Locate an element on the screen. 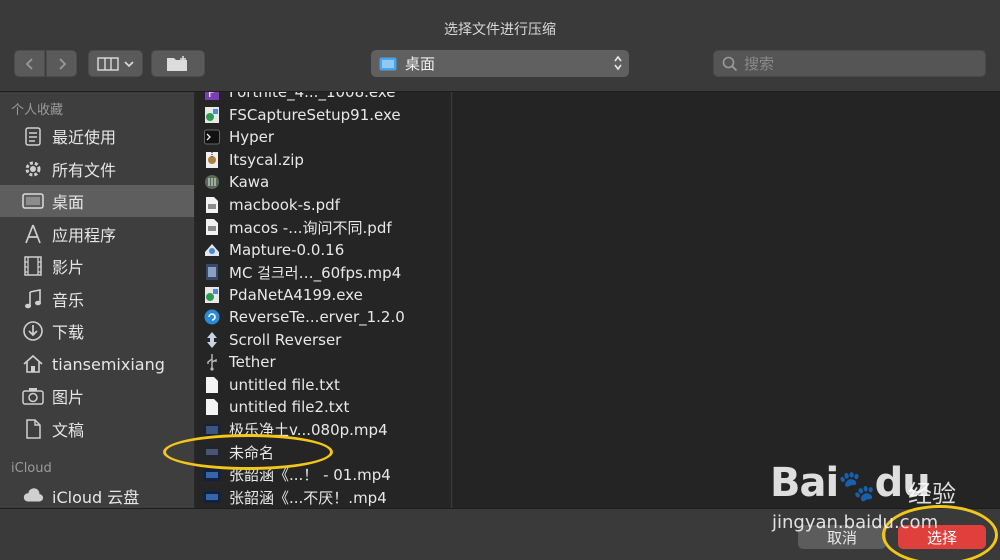  list-item: untitled file.txt is located at coordinates (323, 385).